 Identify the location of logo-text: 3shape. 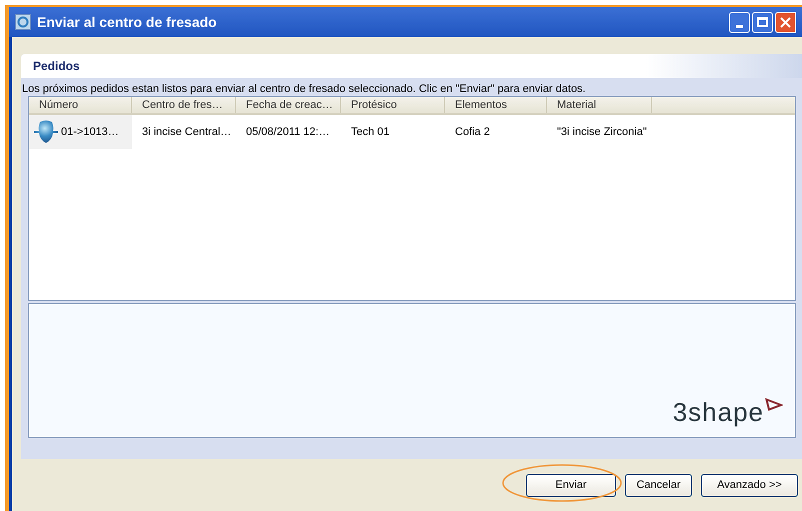
(718, 412).